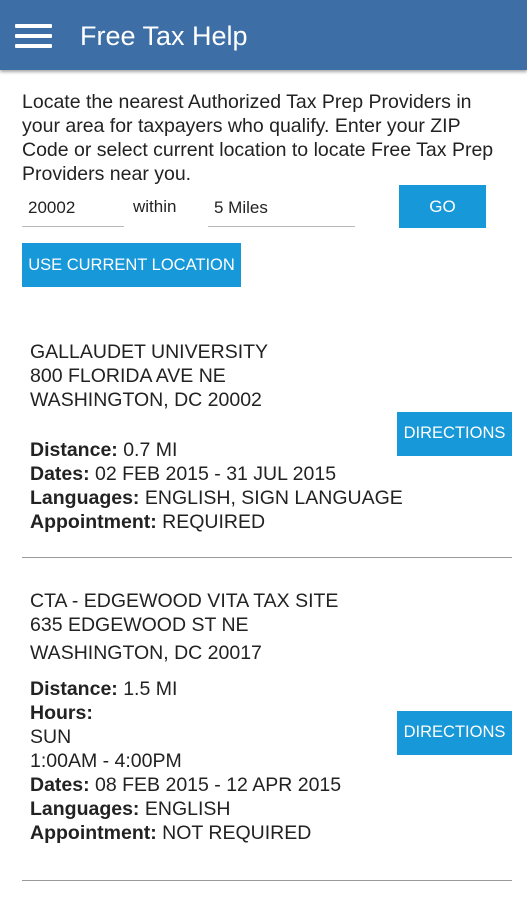 The width and height of the screenshot is (527, 900). I want to click on hours-day: SUN, so click(51, 737).